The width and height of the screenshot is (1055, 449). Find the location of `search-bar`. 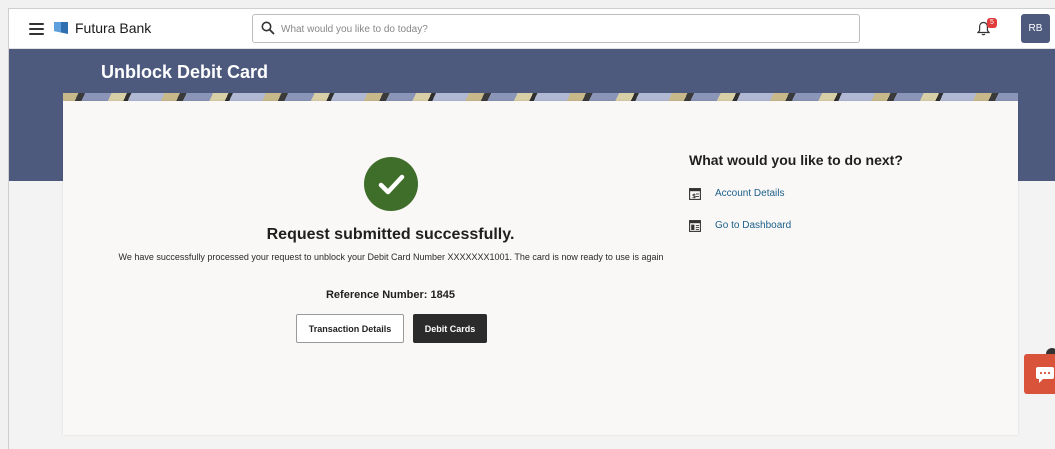

search-bar is located at coordinates (556, 28).